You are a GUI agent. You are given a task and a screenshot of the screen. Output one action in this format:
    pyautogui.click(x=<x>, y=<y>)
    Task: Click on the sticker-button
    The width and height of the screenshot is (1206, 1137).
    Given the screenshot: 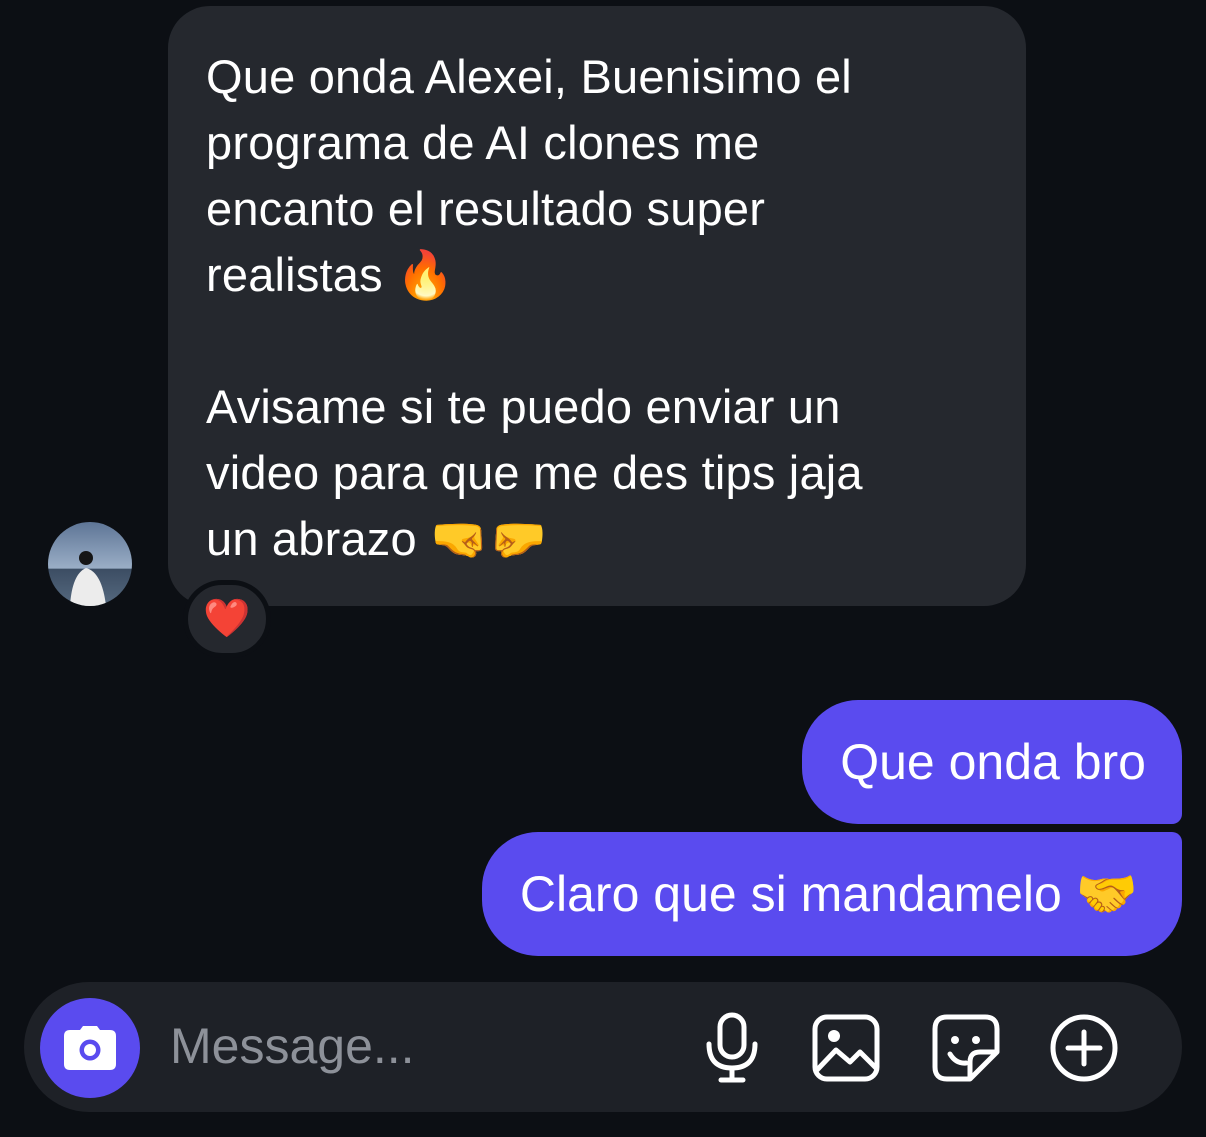 What is the action you would take?
    pyautogui.click(x=966, y=1048)
    